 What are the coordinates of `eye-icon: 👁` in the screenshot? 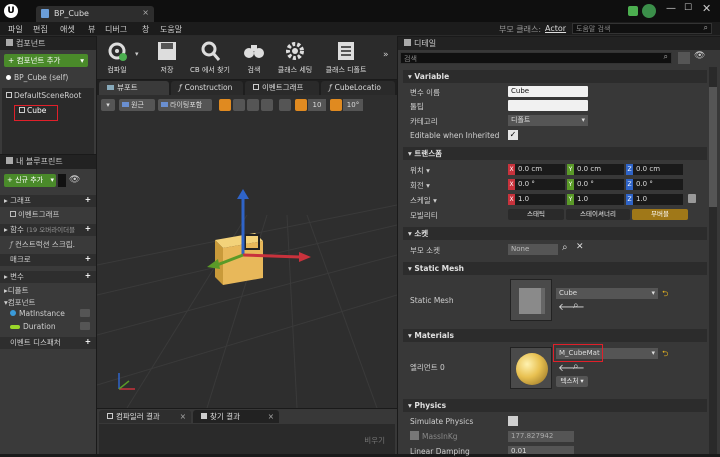 It's located at (699, 56).